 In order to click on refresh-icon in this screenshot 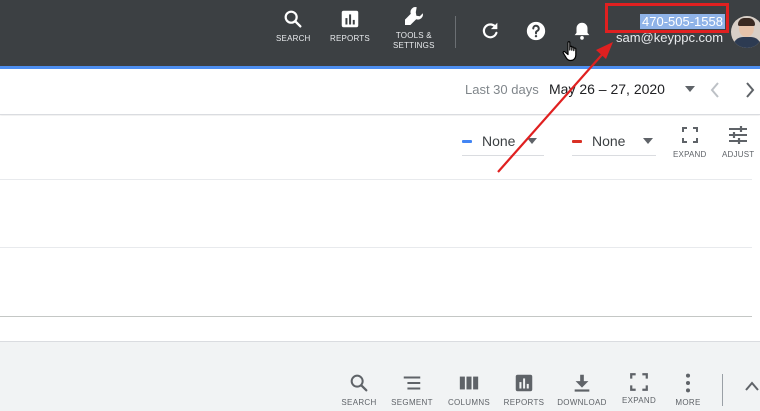, I will do `click(490, 30)`.